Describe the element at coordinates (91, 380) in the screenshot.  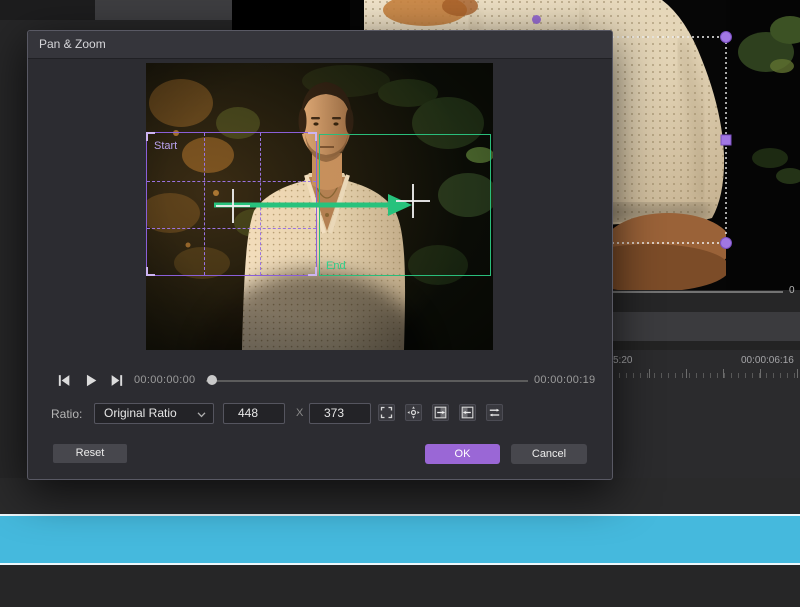
I see `play-button` at that location.